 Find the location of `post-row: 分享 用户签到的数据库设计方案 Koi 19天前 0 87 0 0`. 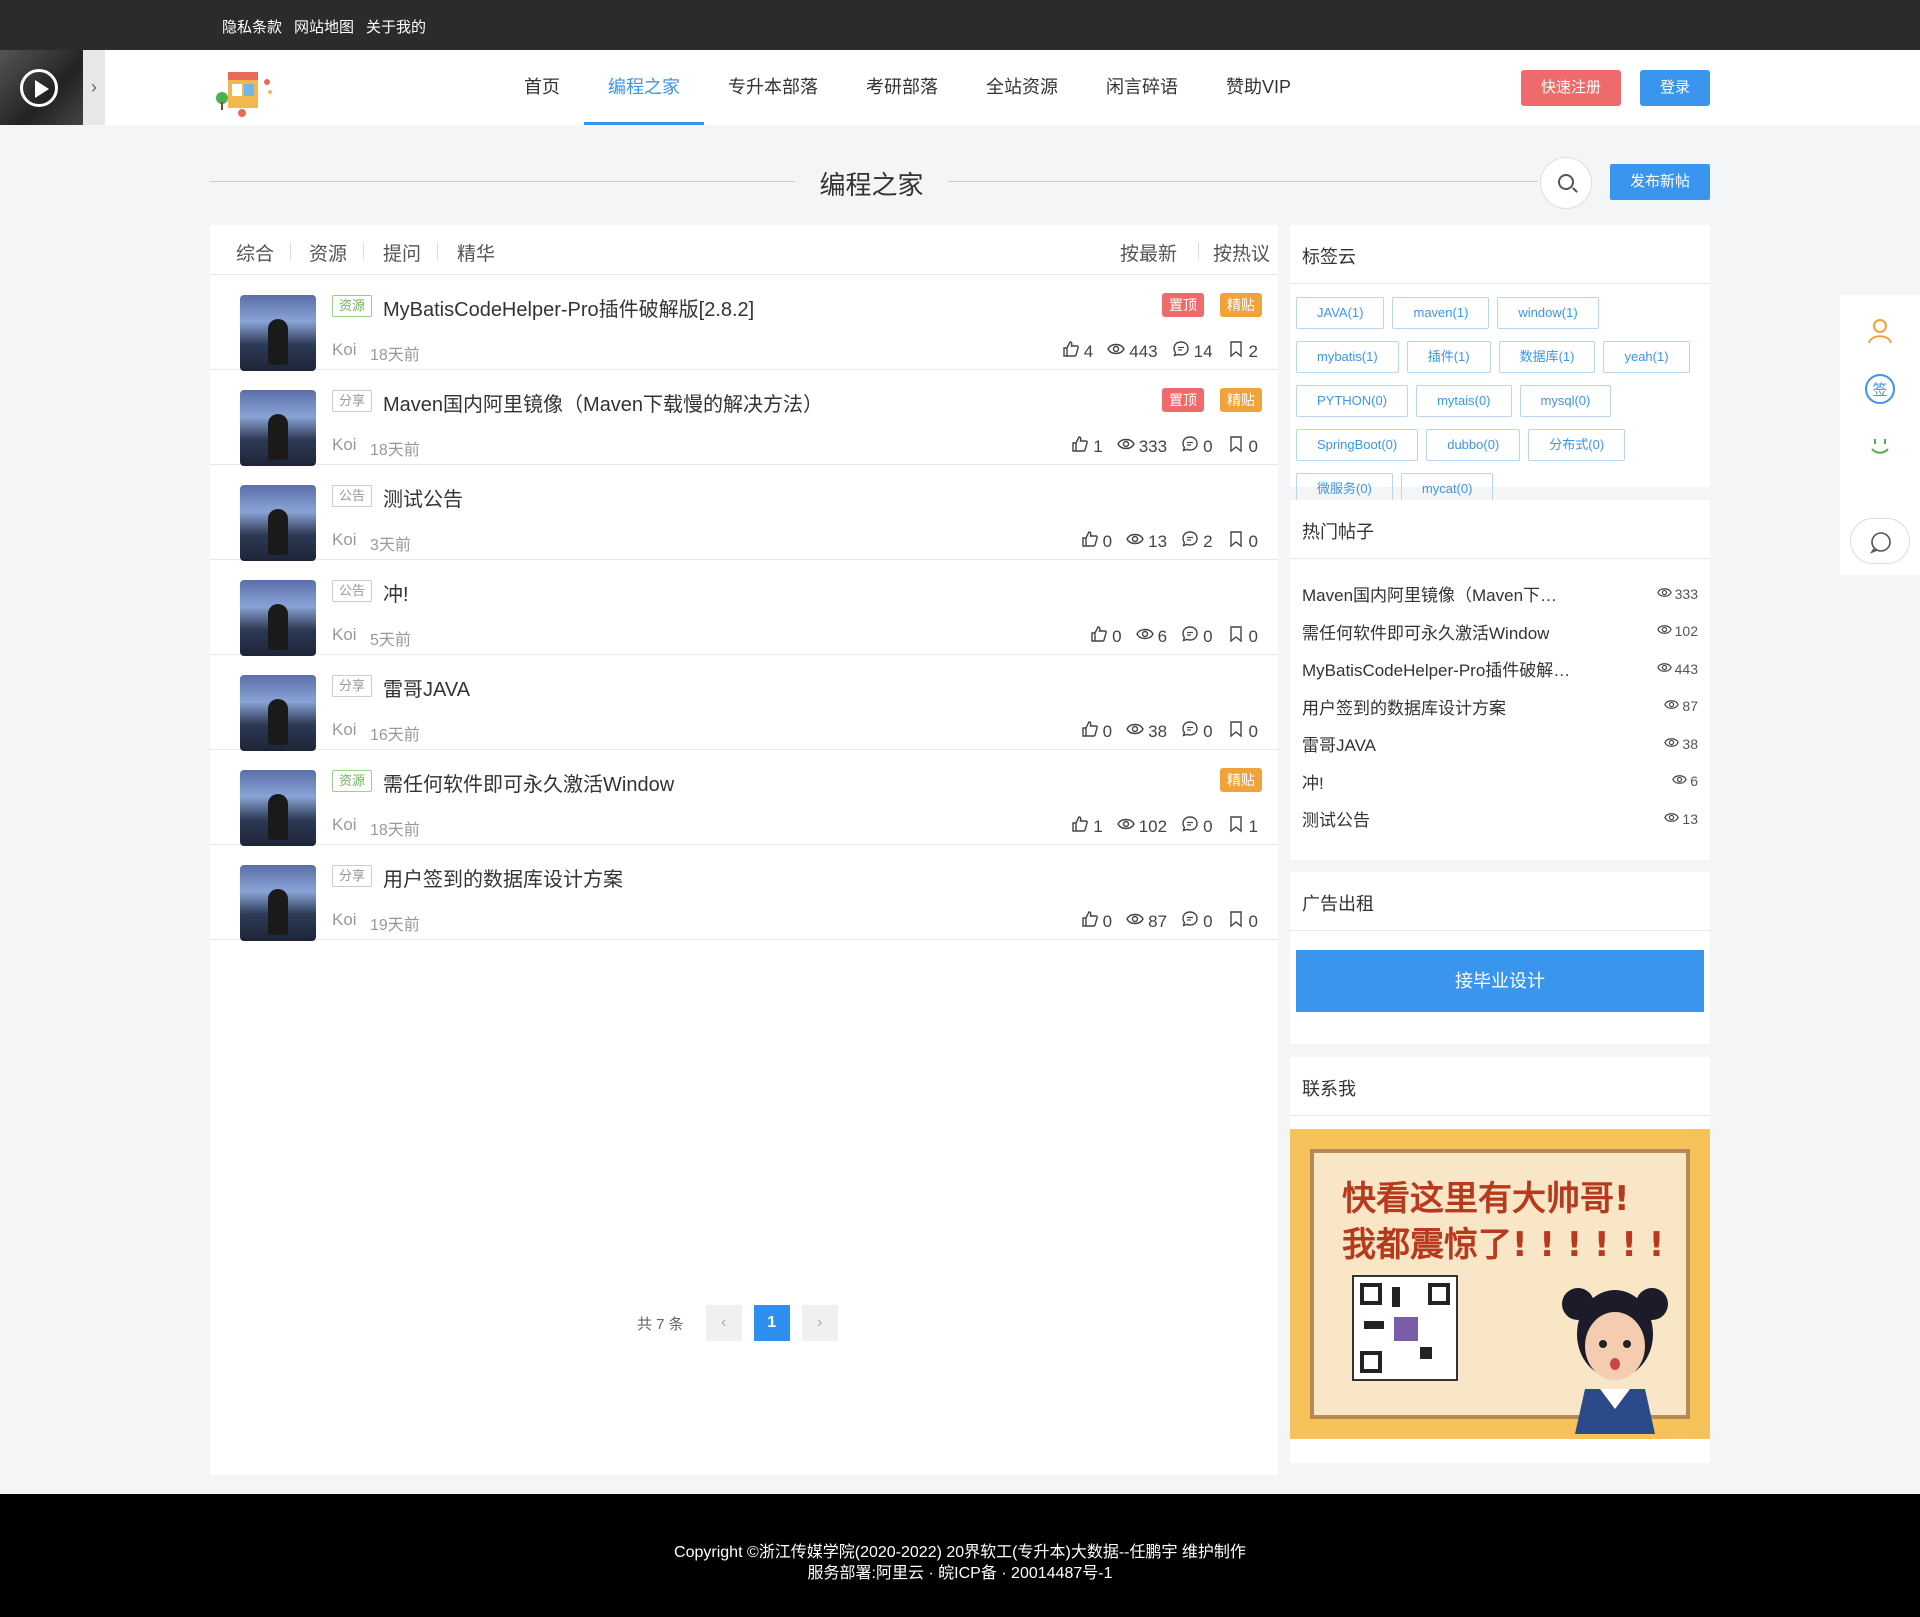

post-row: 分享 用户签到的数据库设计方案 Koi 19天前 0 87 0 0 is located at coordinates (744, 893).